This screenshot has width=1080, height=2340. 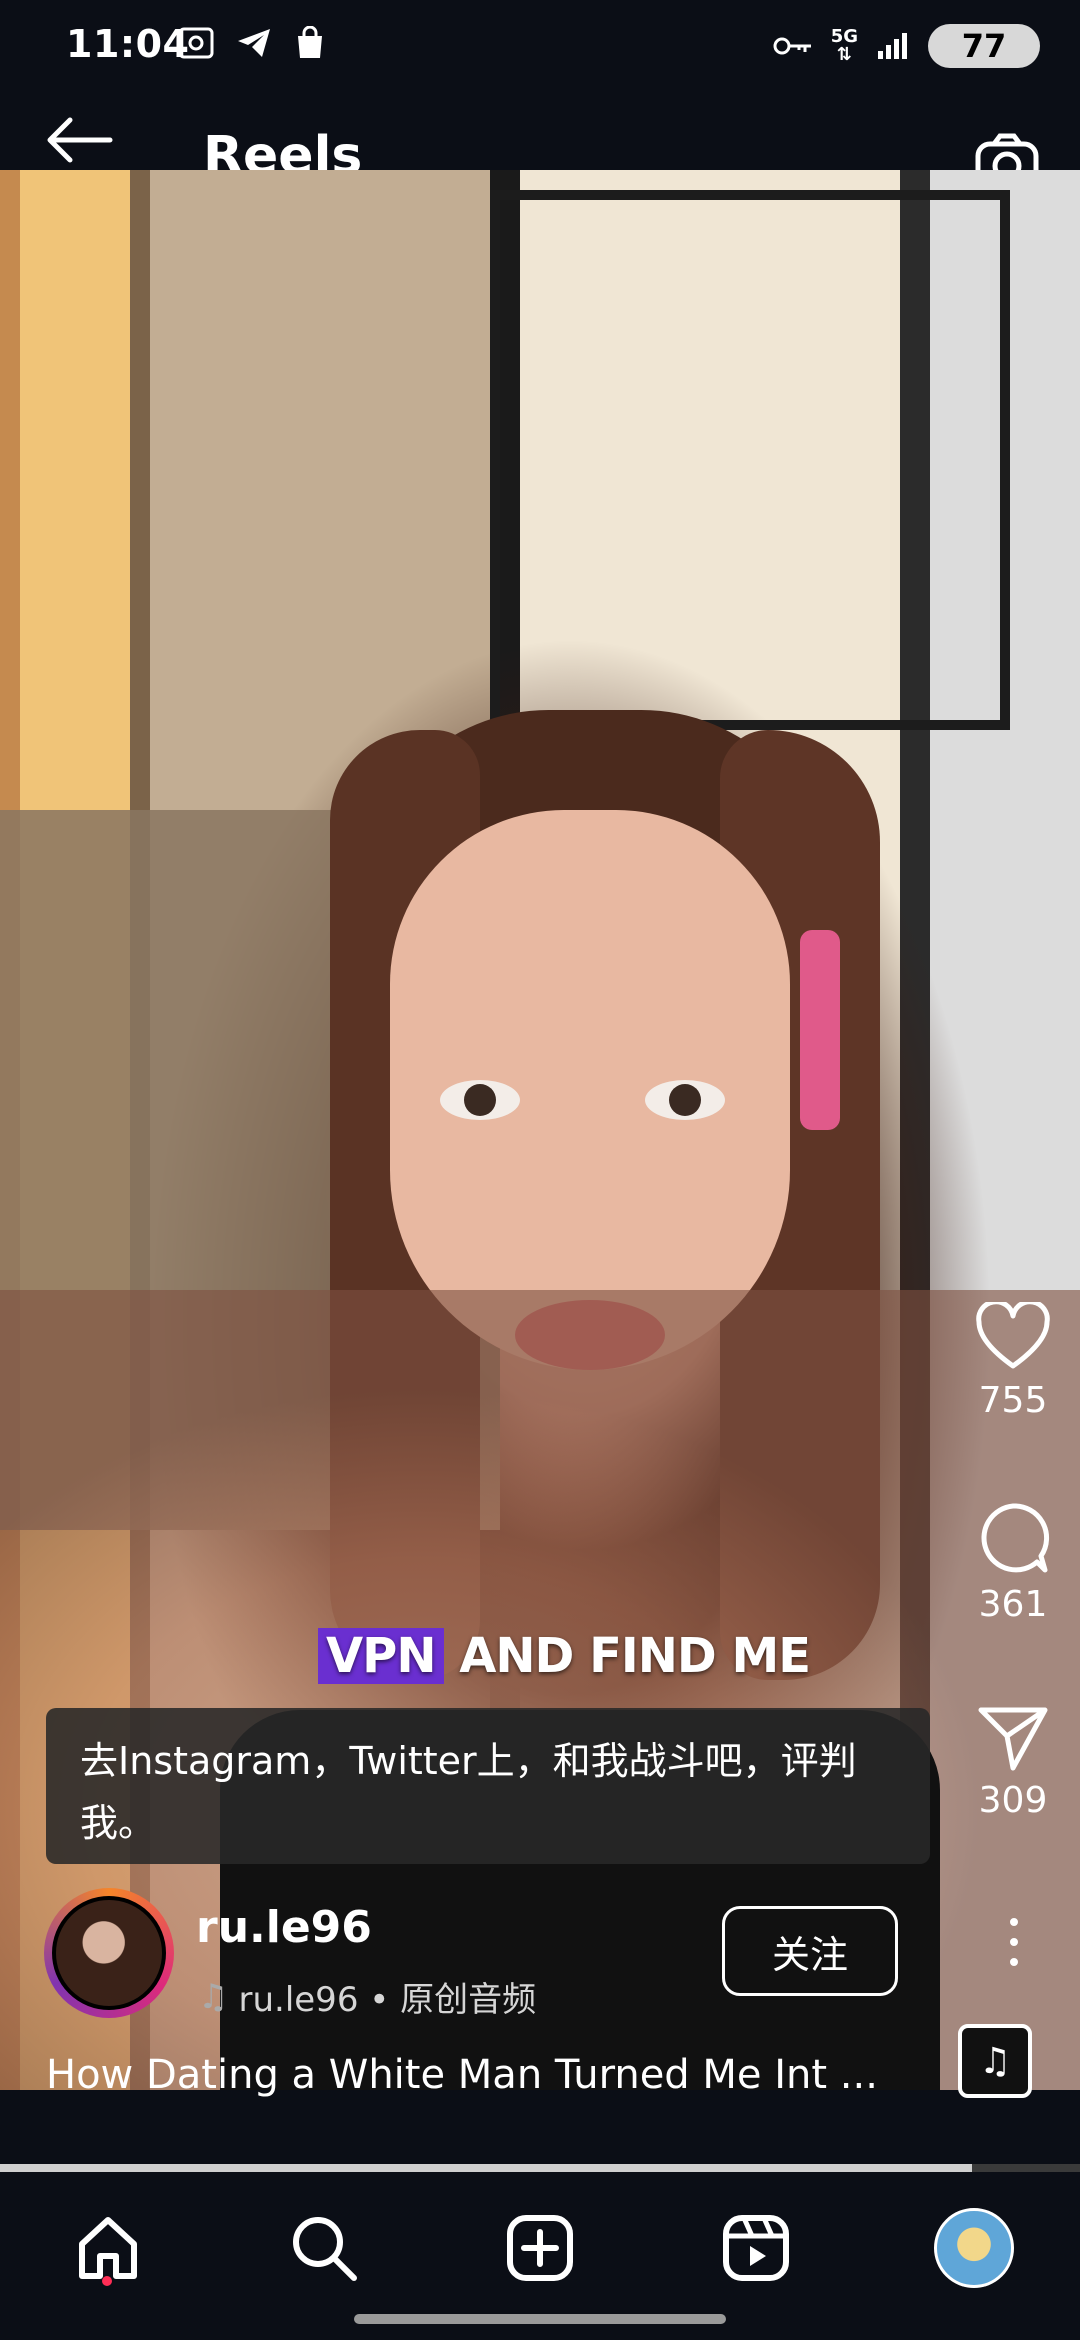 What do you see at coordinates (984, 46) in the screenshot?
I see `battery-indicator: 77` at bounding box center [984, 46].